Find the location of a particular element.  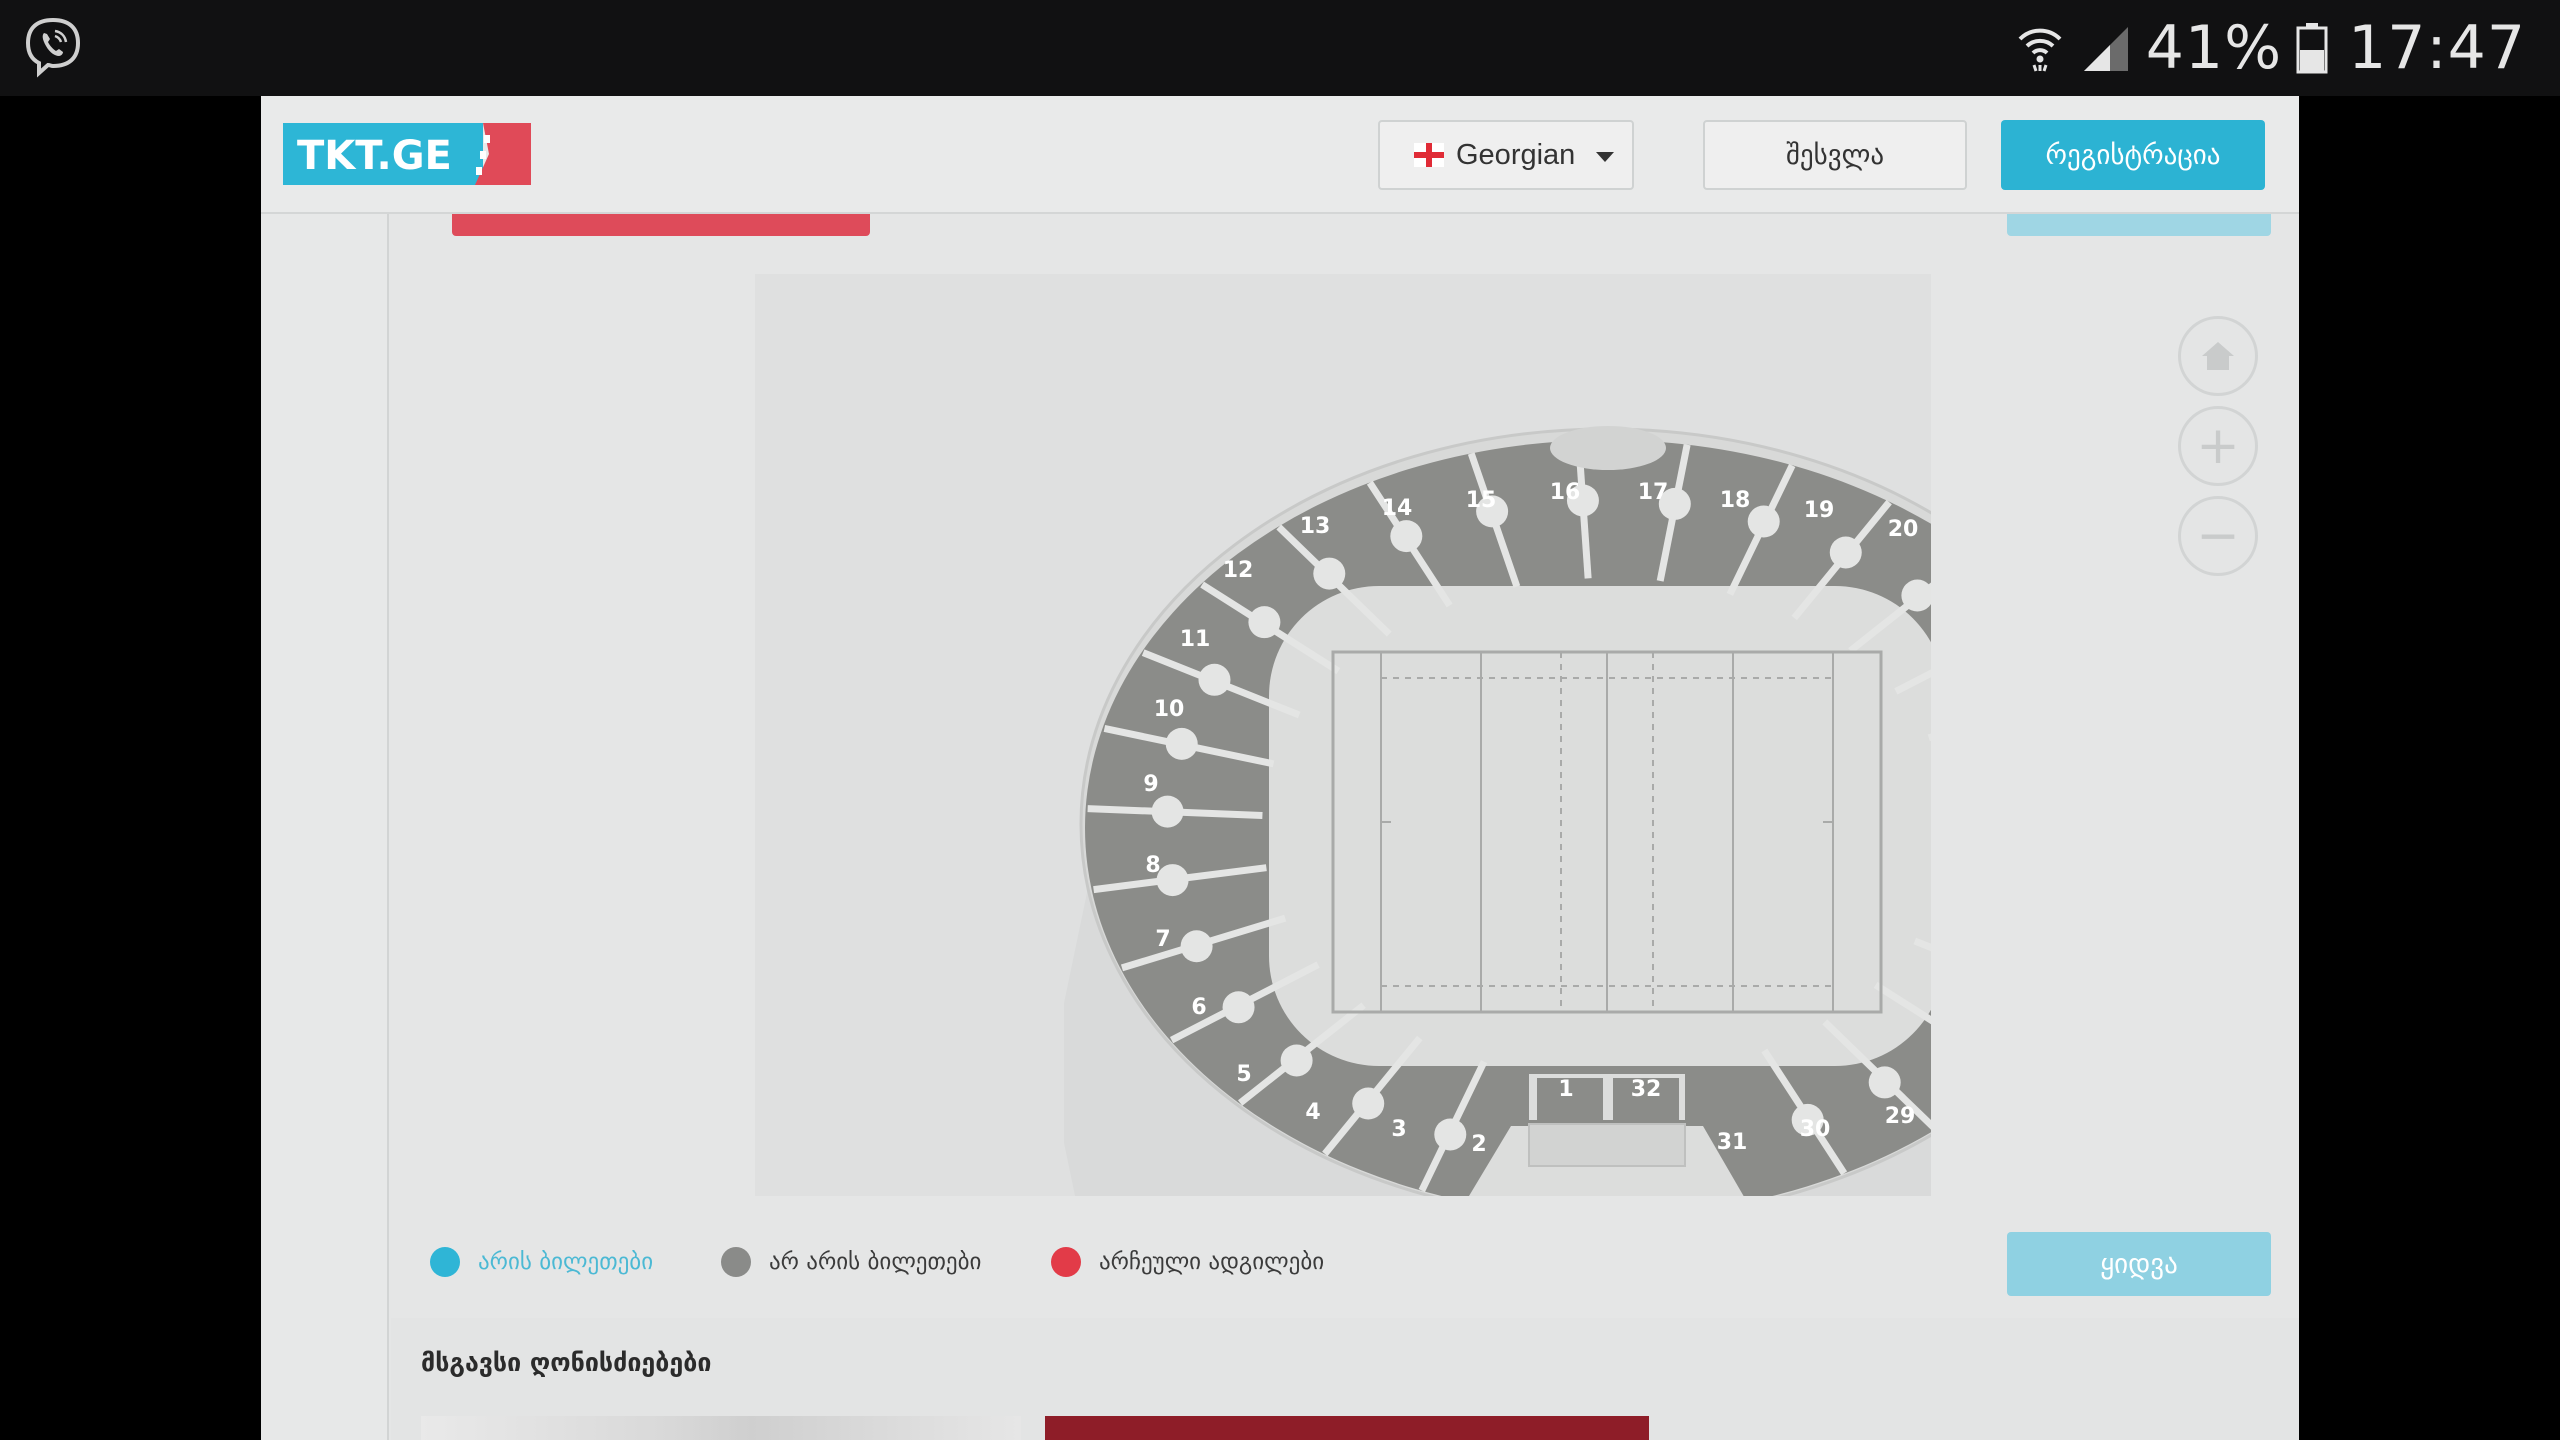

section-label: 6 is located at coordinates (1198, 1007).